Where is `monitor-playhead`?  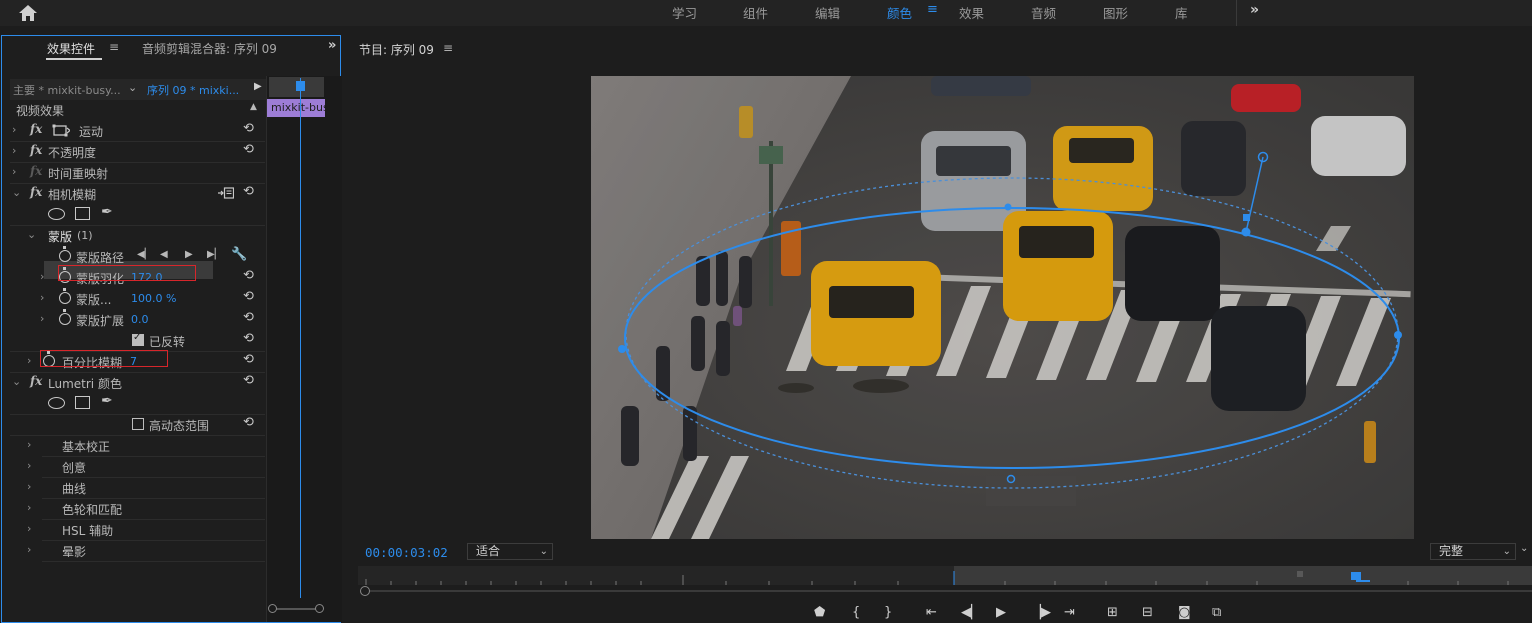 monitor-playhead is located at coordinates (1356, 576).